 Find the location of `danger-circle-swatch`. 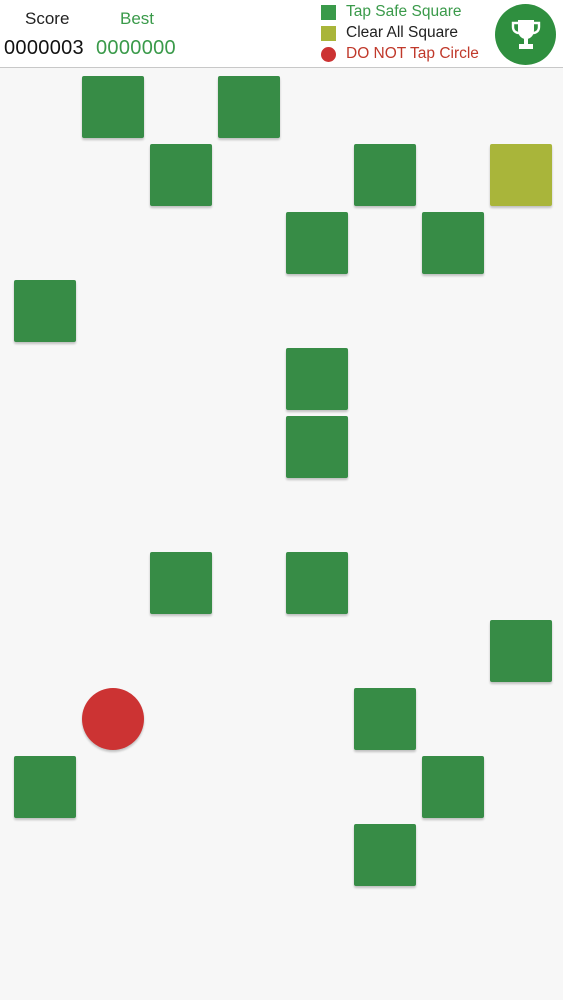

danger-circle-swatch is located at coordinates (328, 54).